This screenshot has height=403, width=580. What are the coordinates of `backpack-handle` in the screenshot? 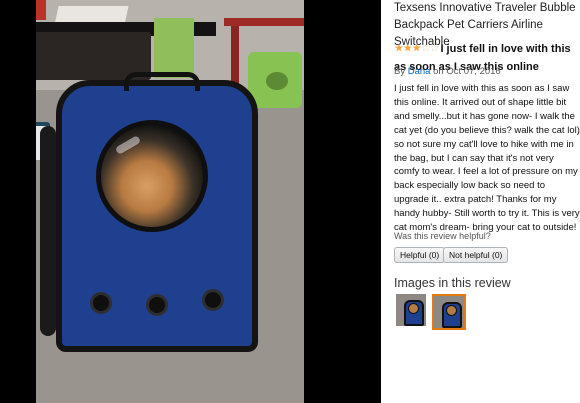 It's located at (162, 81).